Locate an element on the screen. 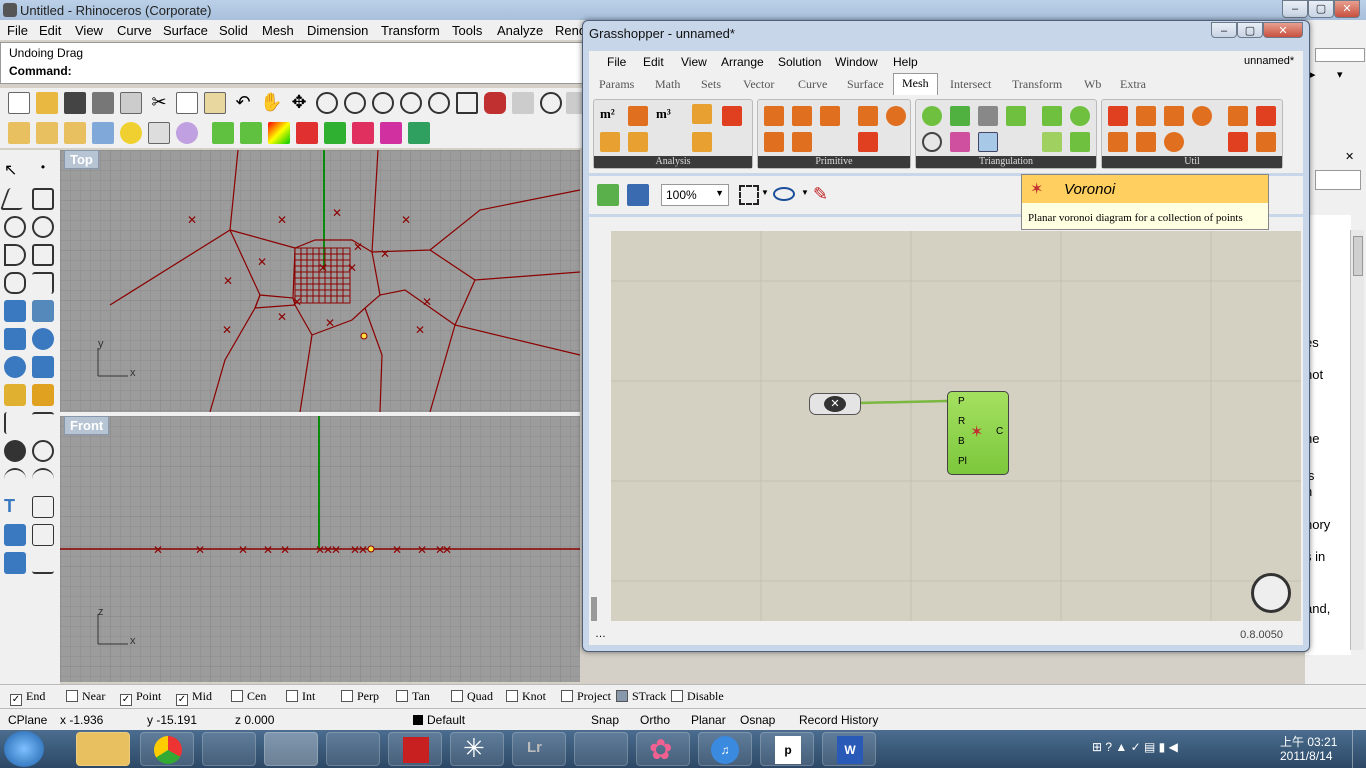  gh-tab-intersect: Intersect is located at coordinates (970, 84).